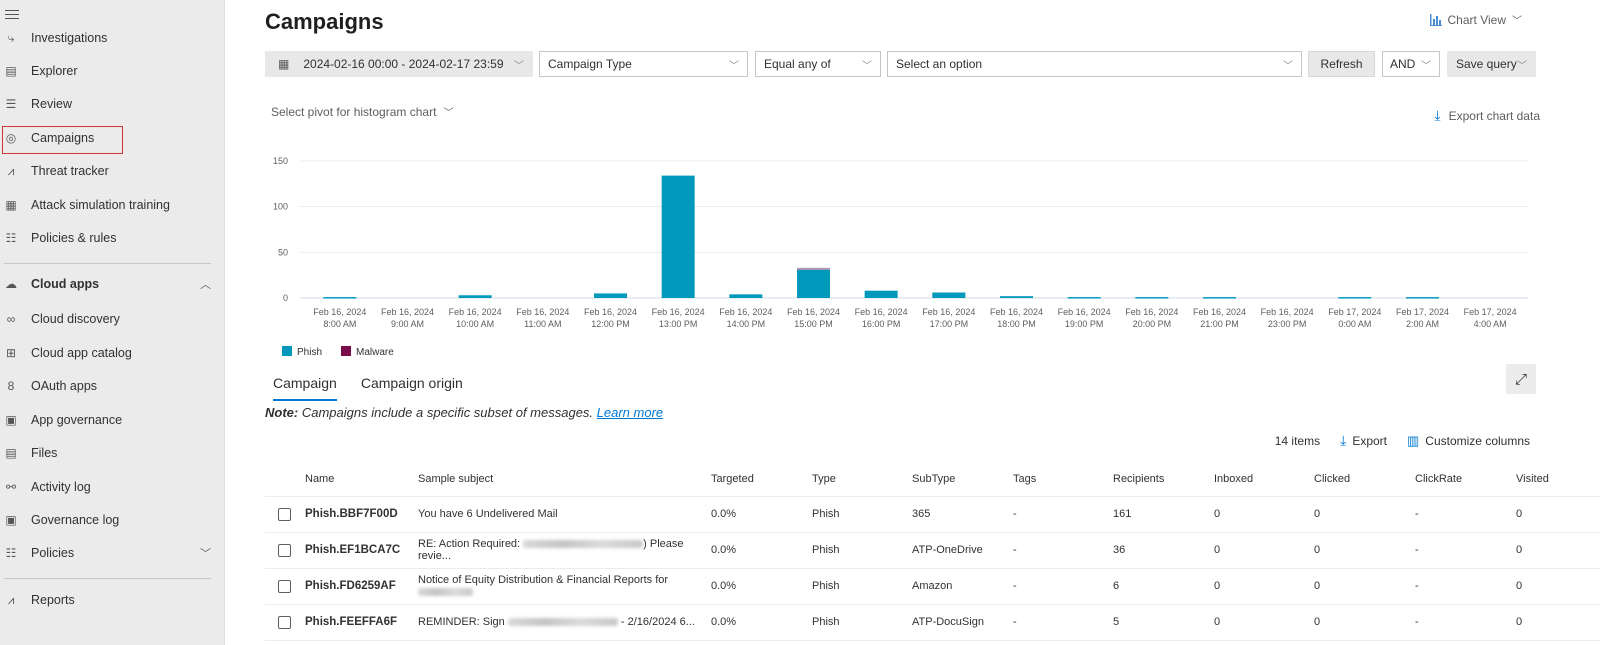 The height and width of the screenshot is (645, 1600). What do you see at coordinates (1063, 479) in the screenshot?
I see `column-header-tags: Tags` at bounding box center [1063, 479].